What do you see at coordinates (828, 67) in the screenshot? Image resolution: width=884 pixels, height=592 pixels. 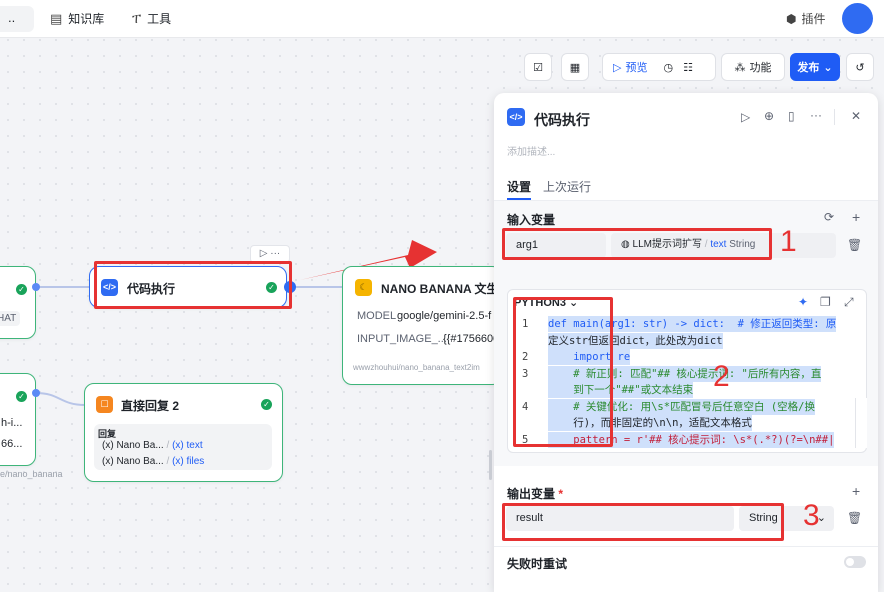 I see `chevron-down-icon: ⌄` at bounding box center [828, 67].